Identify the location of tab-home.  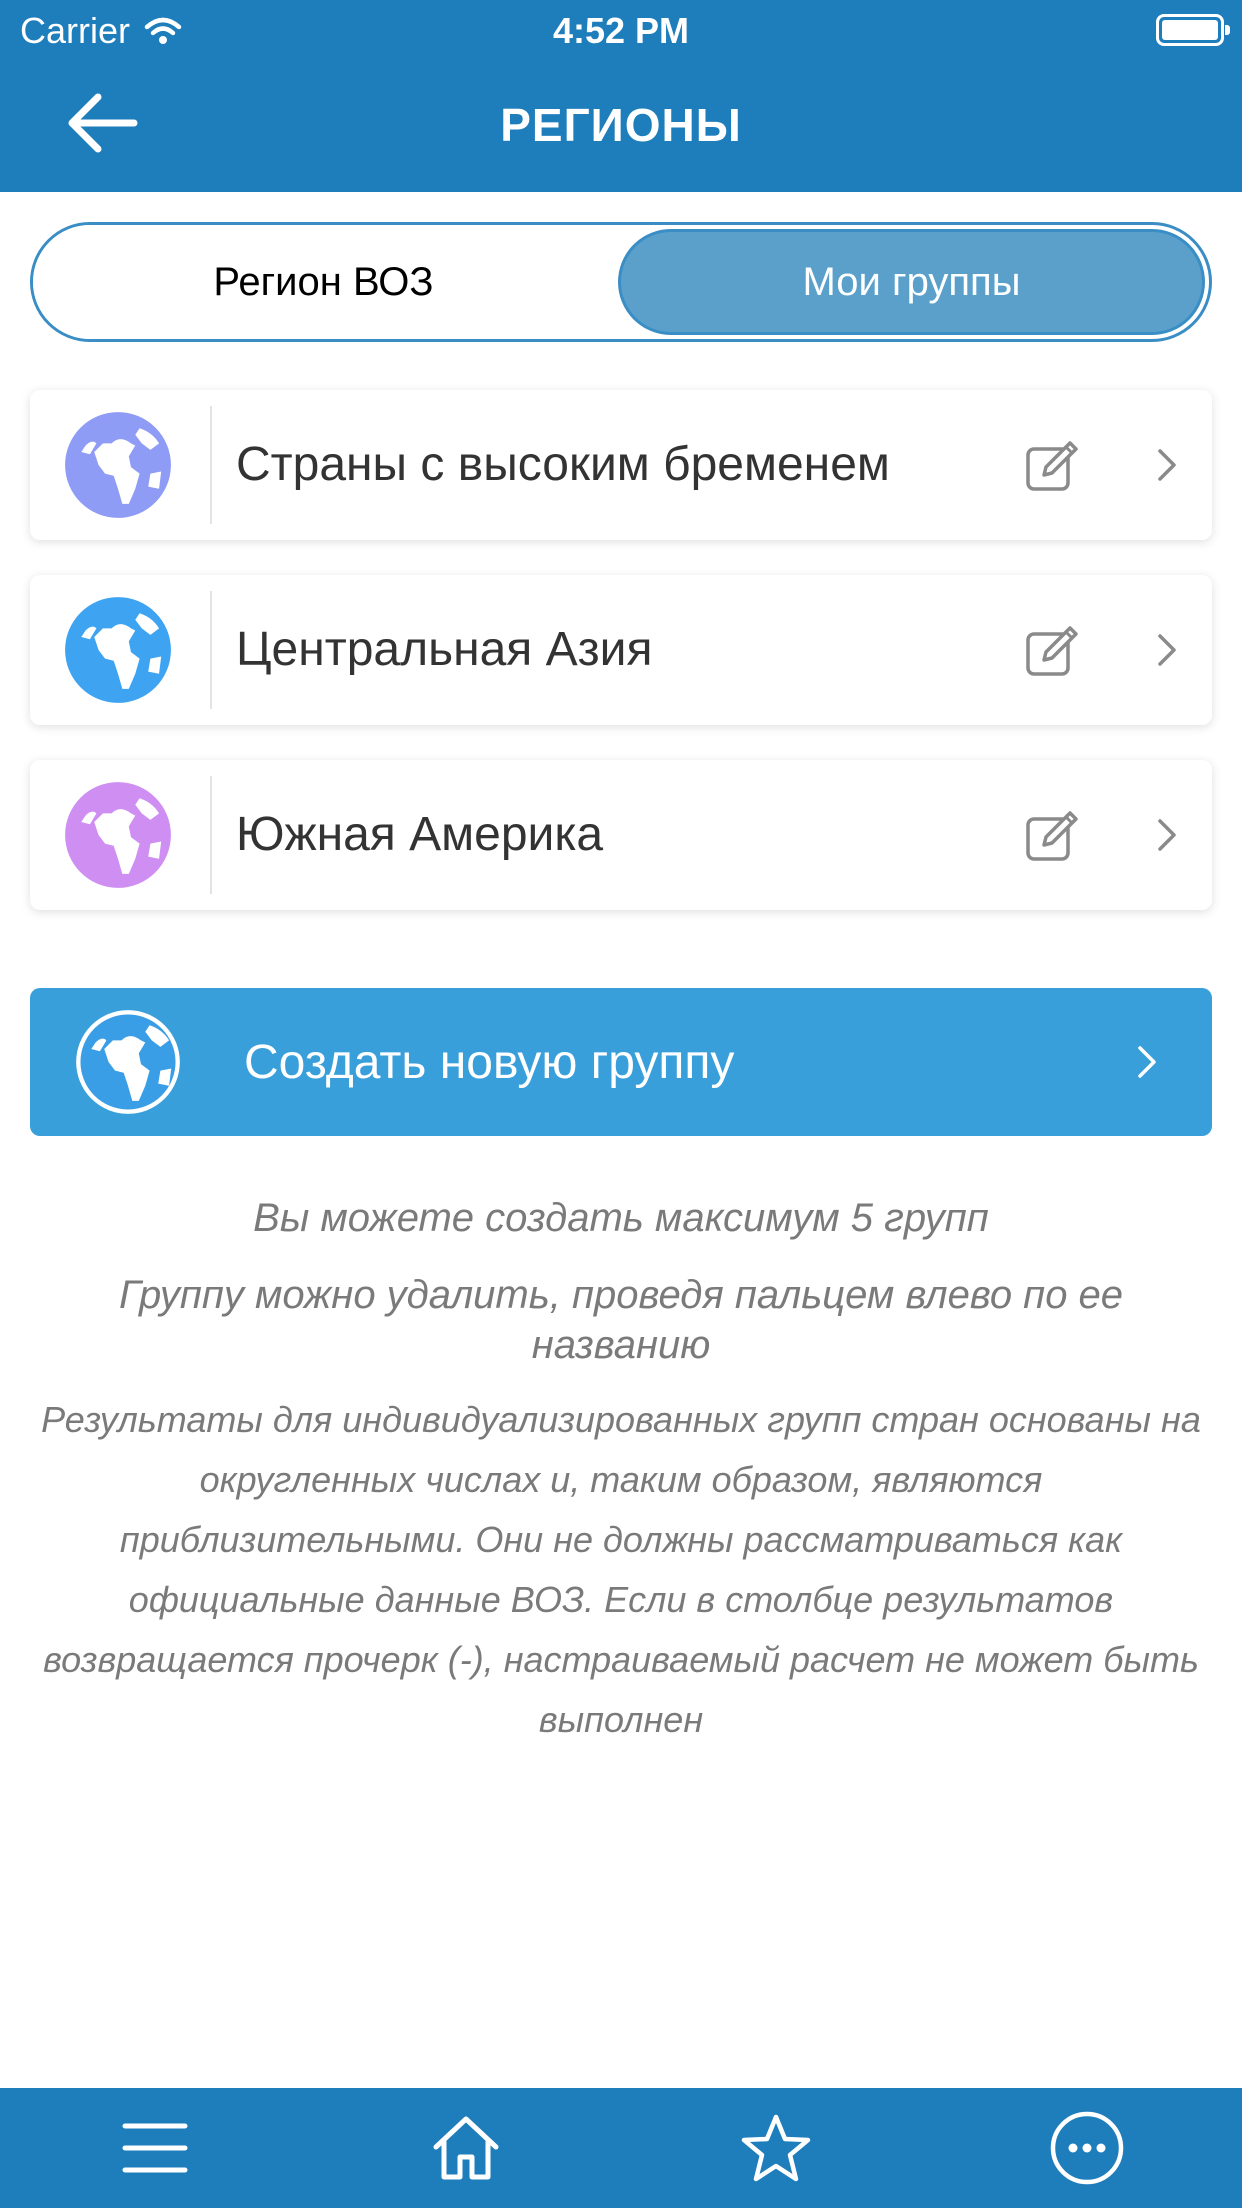
(466, 2148).